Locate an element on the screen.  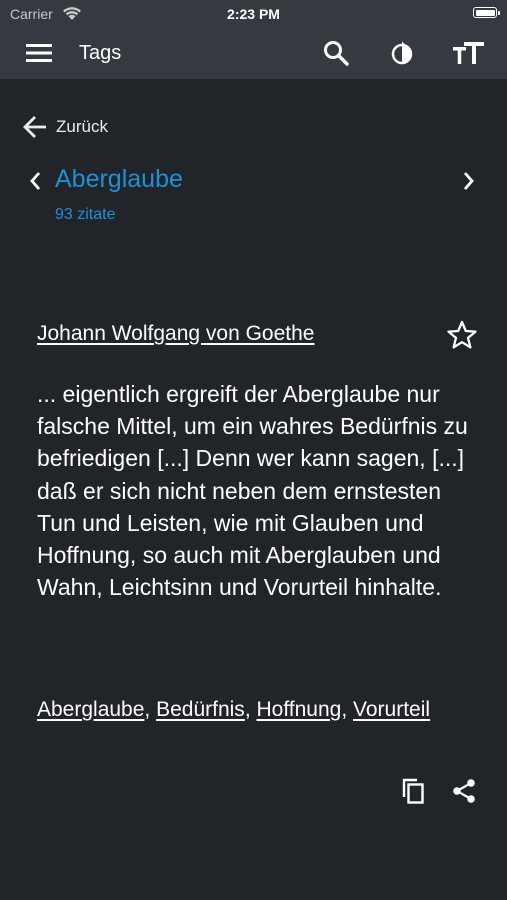
copy-button is located at coordinates (414, 791).